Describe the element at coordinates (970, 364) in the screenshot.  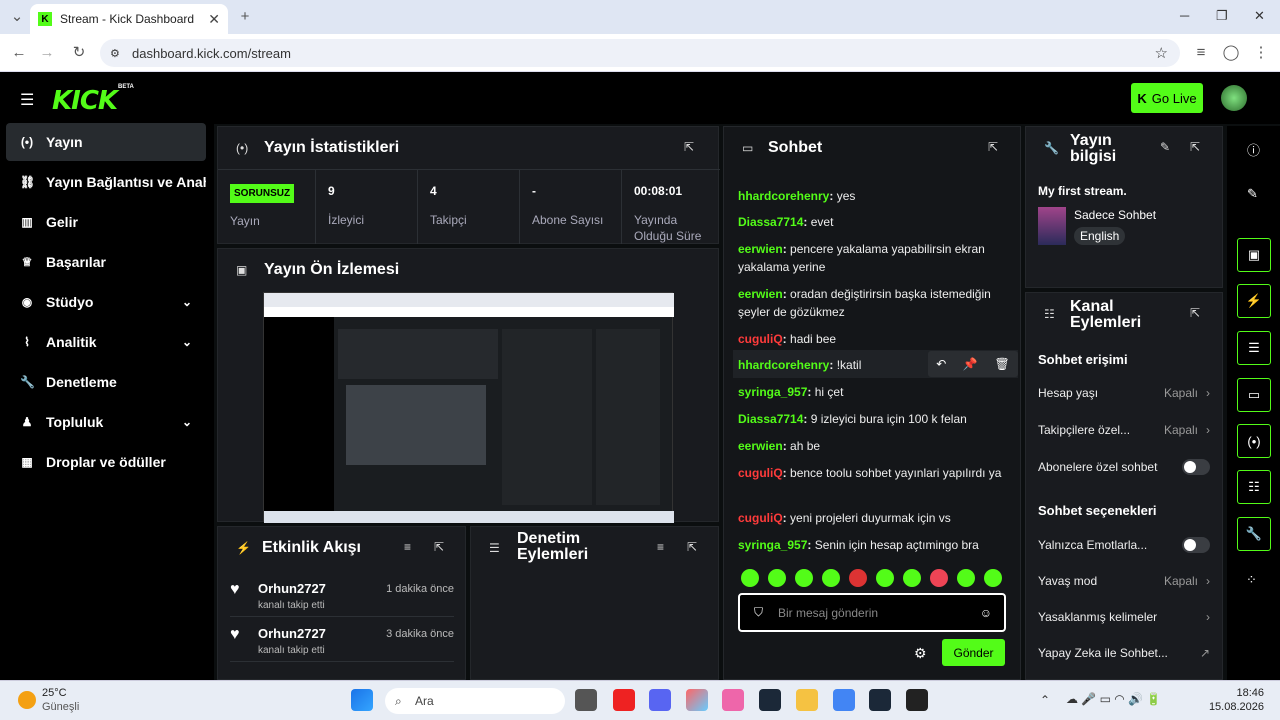
I see `pin-icon: 📌` at that location.